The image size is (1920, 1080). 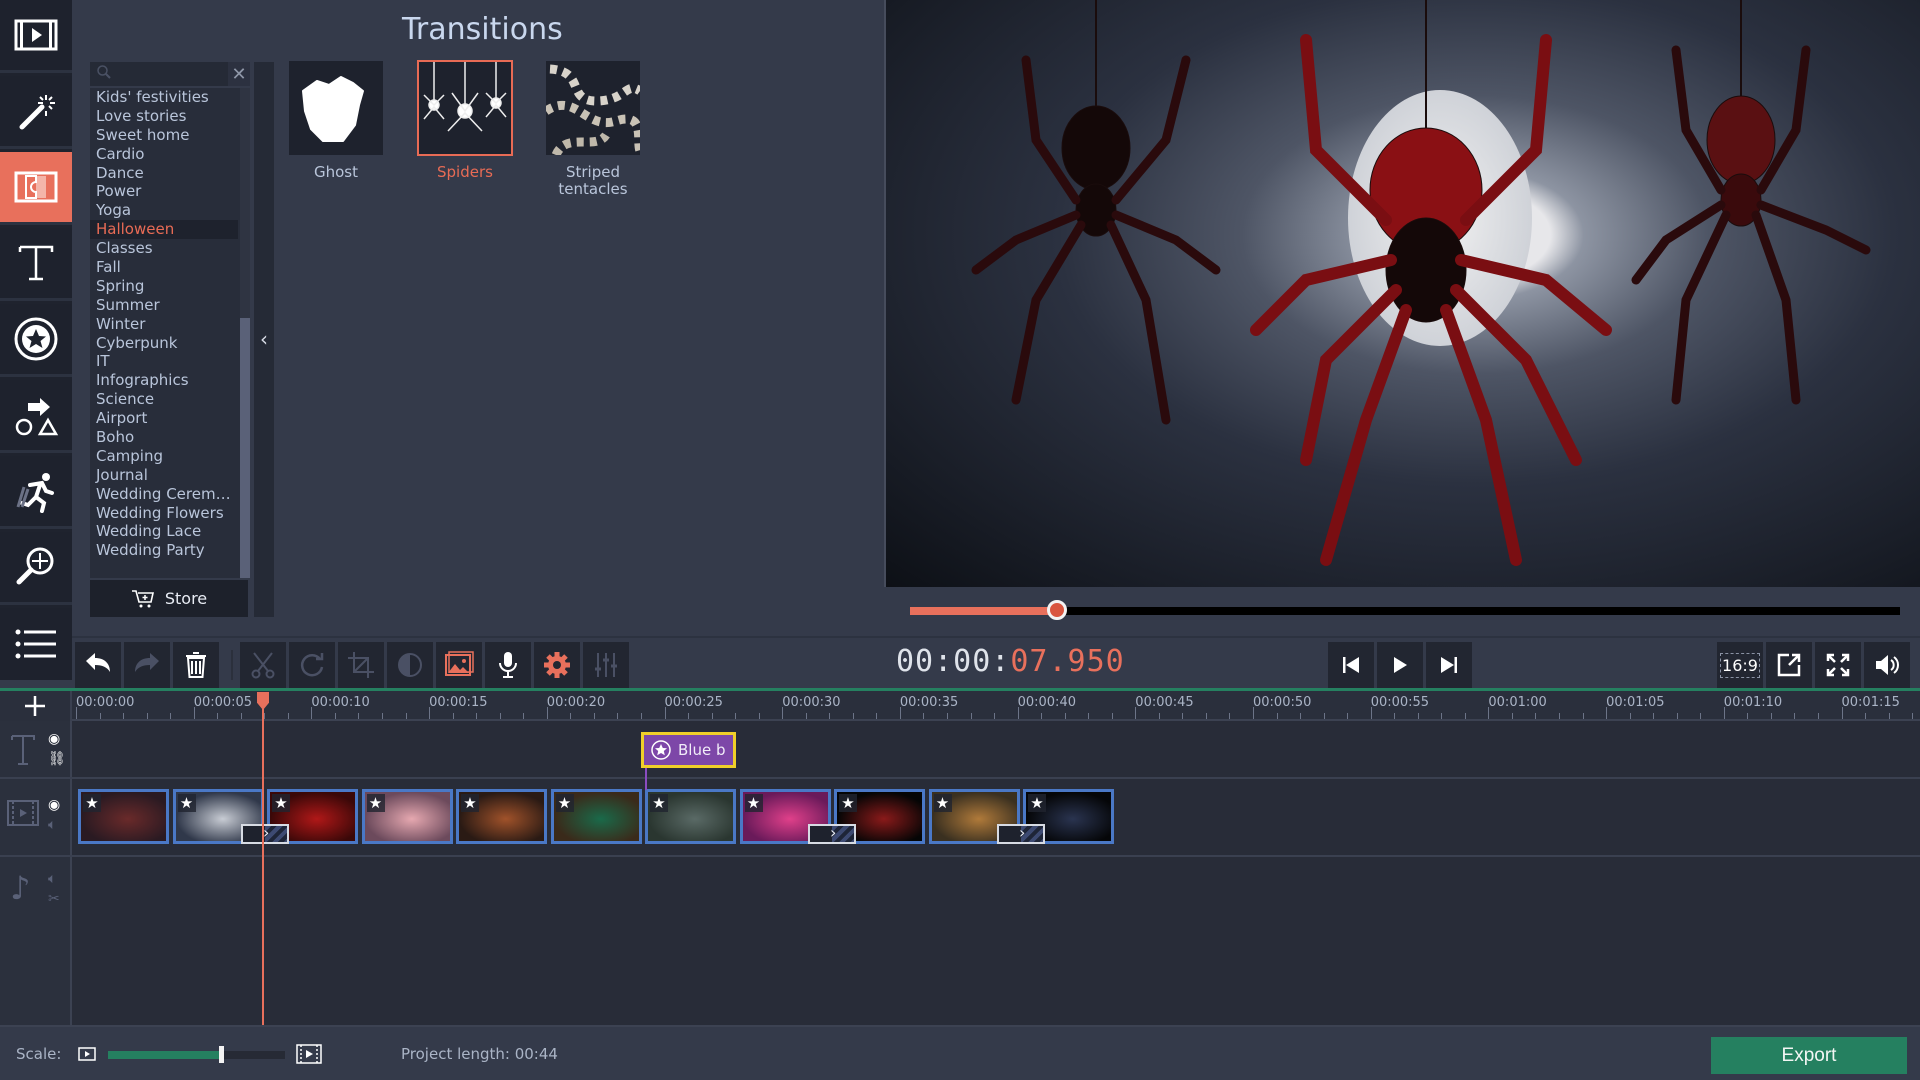 What do you see at coordinates (147, 665) in the screenshot?
I see `redo-button` at bounding box center [147, 665].